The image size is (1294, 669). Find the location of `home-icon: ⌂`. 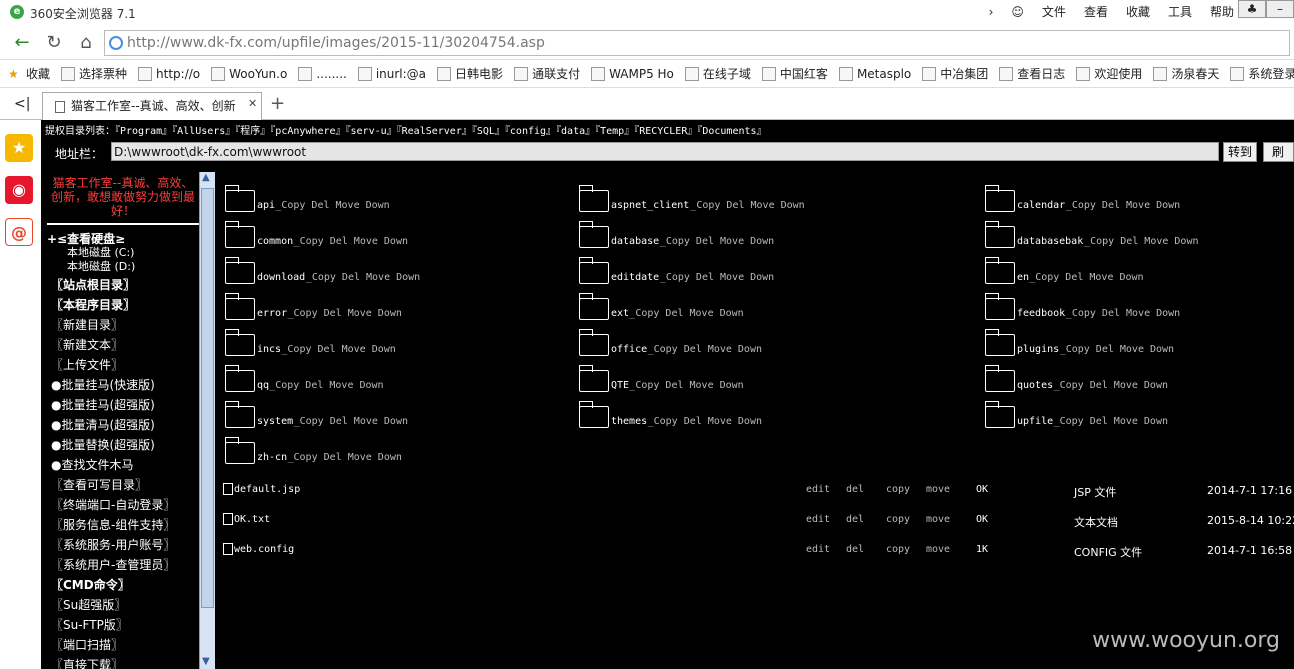

home-icon: ⌂ is located at coordinates (86, 43).